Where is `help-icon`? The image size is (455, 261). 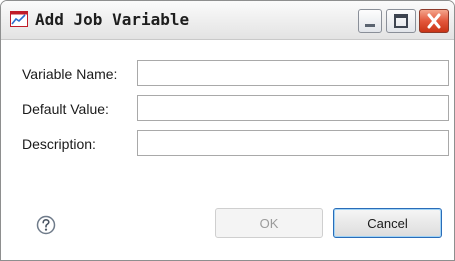
help-icon is located at coordinates (46, 225).